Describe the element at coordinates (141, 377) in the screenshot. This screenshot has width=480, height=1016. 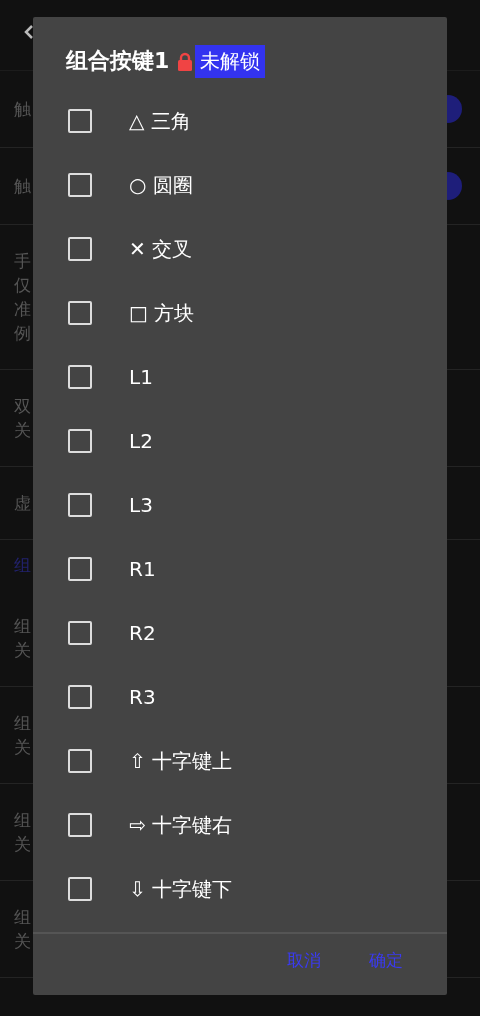
I see `option-label: L1` at that location.